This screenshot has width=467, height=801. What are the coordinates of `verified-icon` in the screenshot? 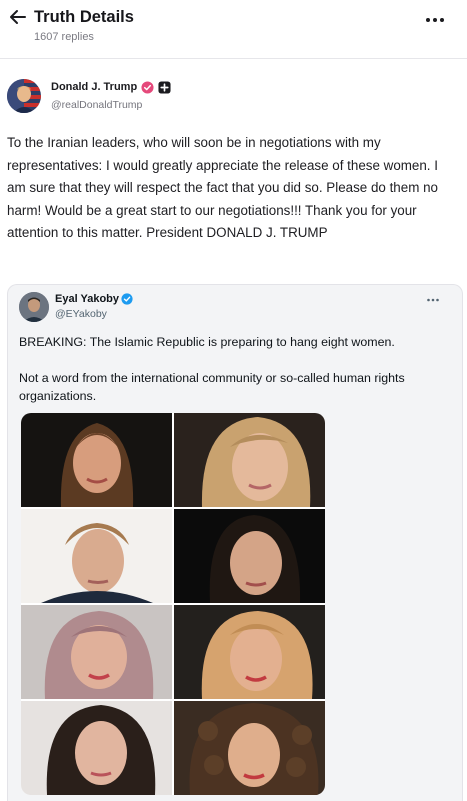 It's located at (147, 87).